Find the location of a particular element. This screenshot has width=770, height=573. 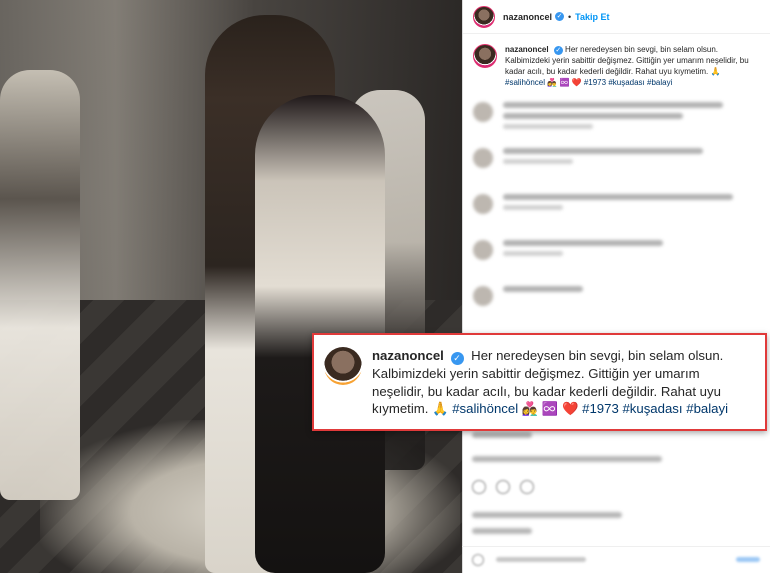

zoomed-emoji: 🙏 is located at coordinates (440, 408).